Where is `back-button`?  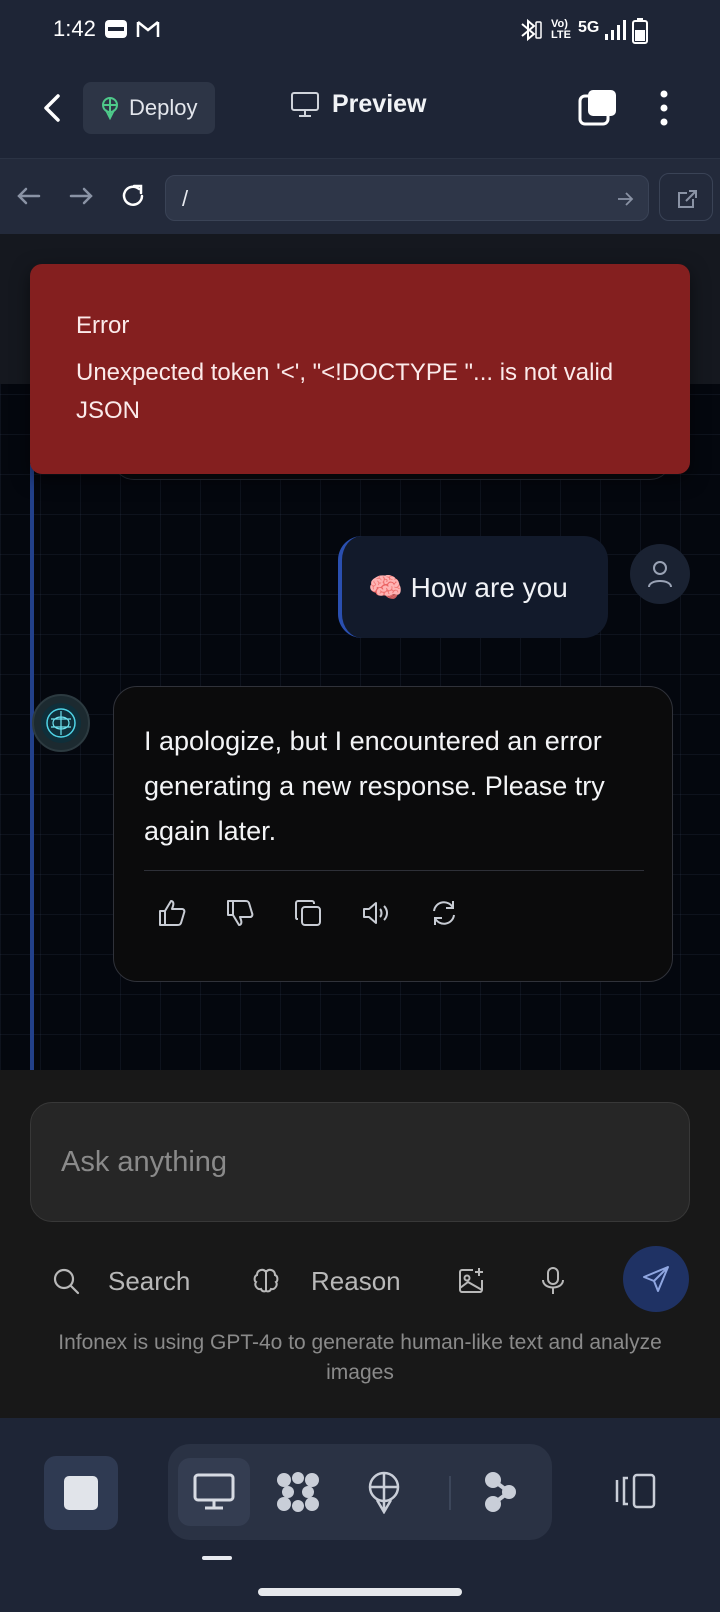
back-button is located at coordinates (54, 108).